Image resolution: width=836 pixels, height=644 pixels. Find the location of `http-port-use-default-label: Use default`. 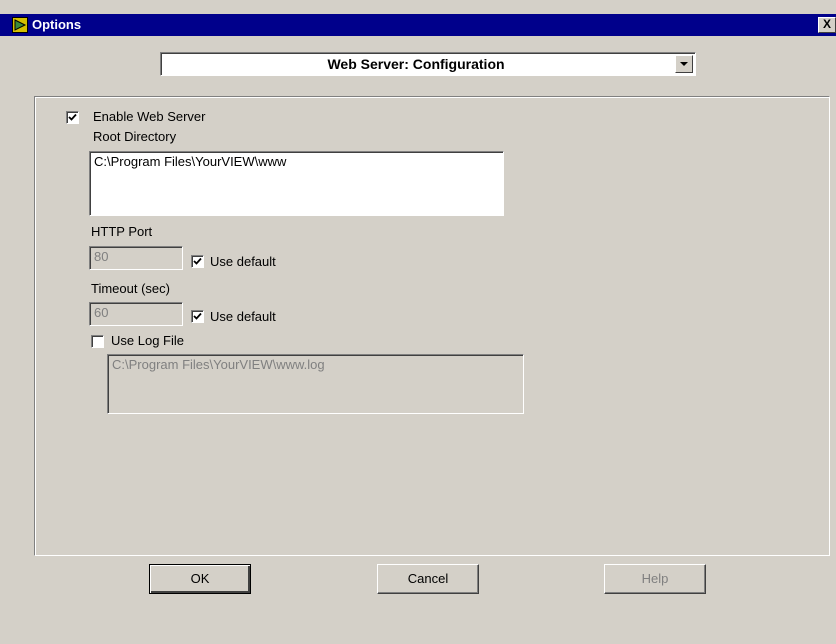

http-port-use-default-label: Use default is located at coordinates (243, 261).